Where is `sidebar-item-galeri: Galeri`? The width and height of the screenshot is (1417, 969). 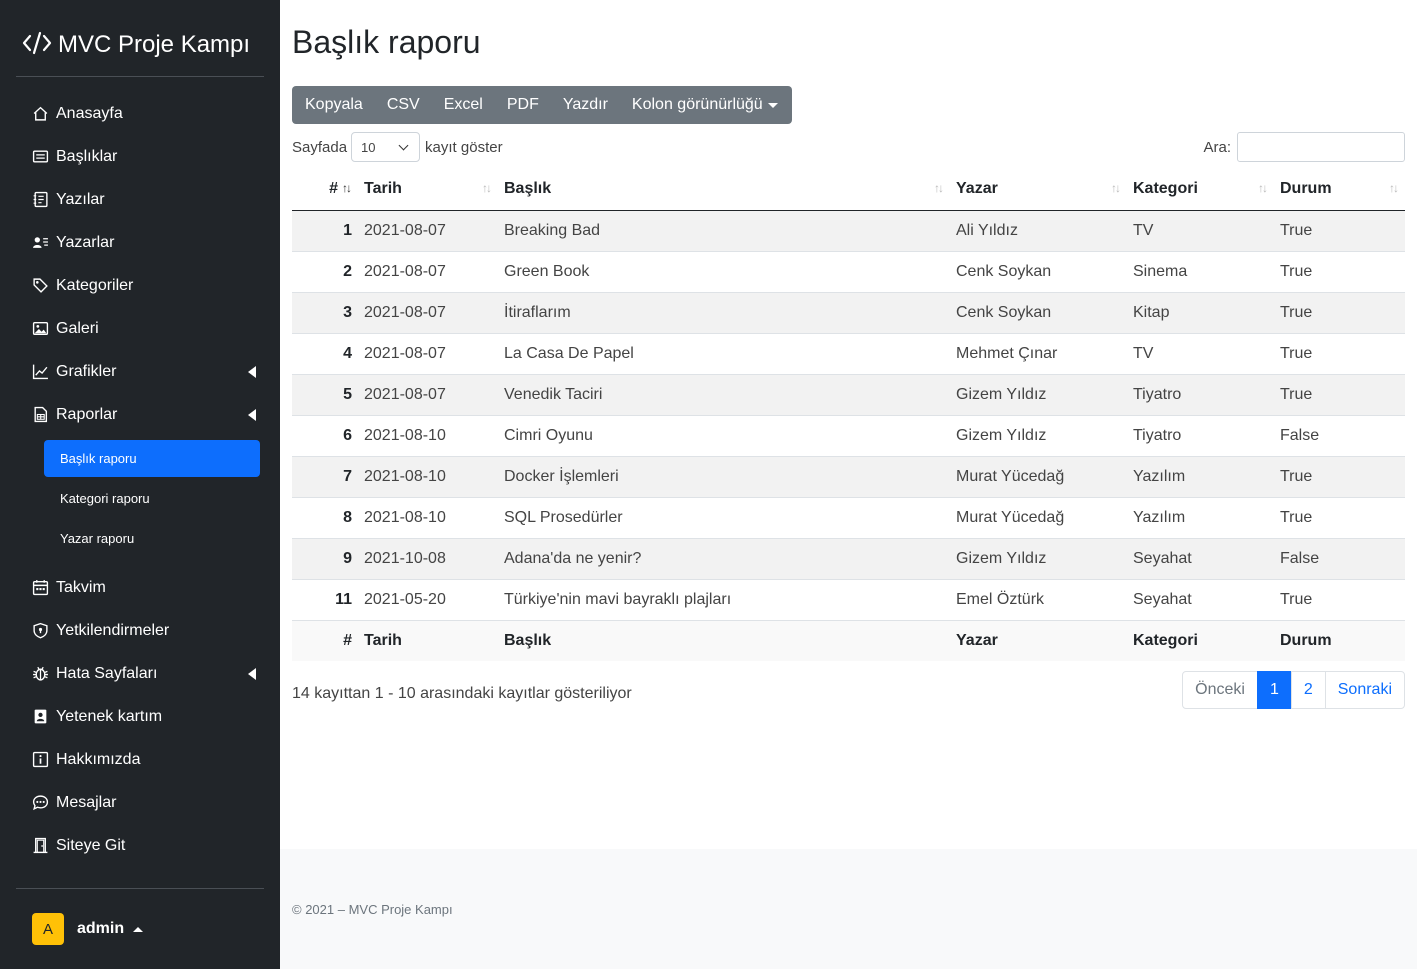 sidebar-item-galeri: Galeri is located at coordinates (140, 328).